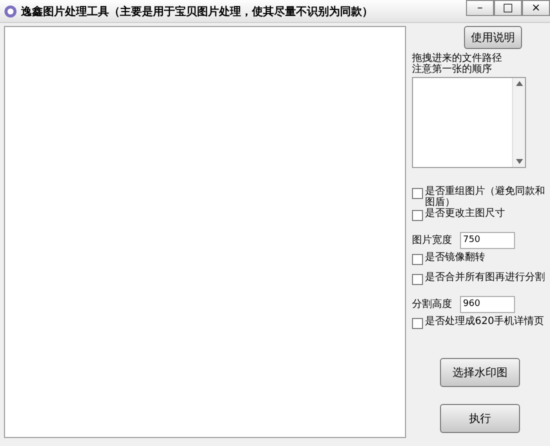  What do you see at coordinates (487, 304) in the screenshot?
I see `input-field: 960` at bounding box center [487, 304].